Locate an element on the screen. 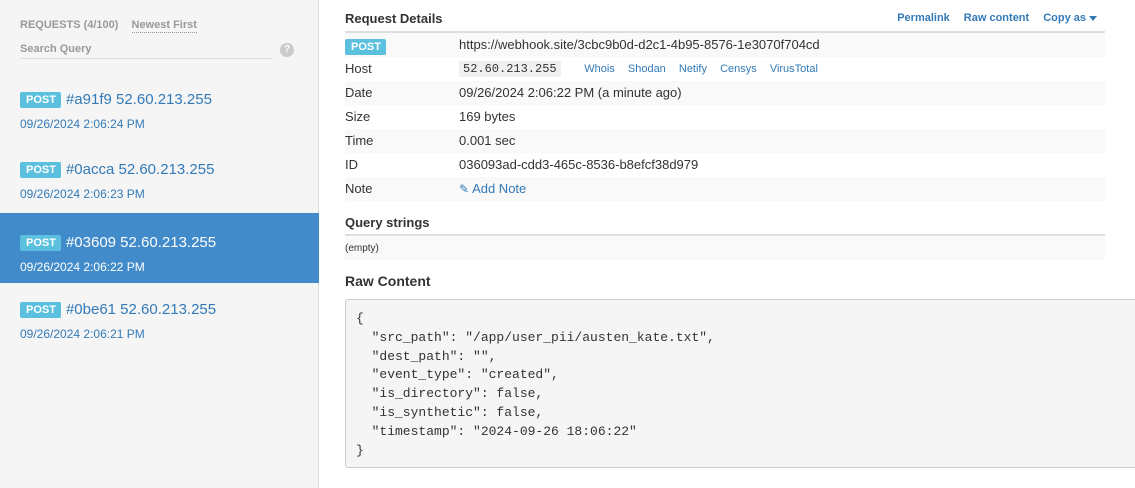  censys-link: Censys is located at coordinates (738, 69).